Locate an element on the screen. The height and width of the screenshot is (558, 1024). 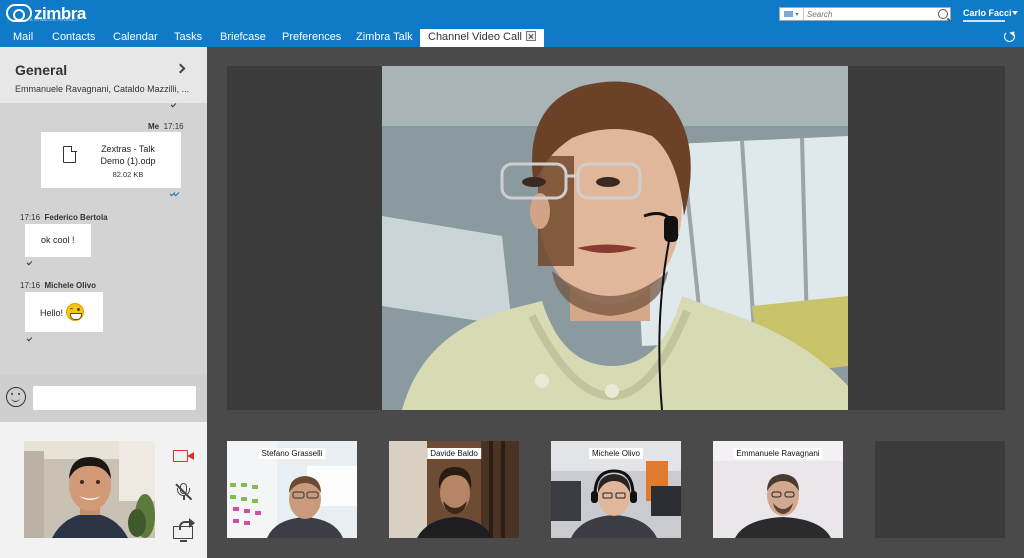
participant-tile: Emmanuele Ravagnani is located at coordinates (778, 489).